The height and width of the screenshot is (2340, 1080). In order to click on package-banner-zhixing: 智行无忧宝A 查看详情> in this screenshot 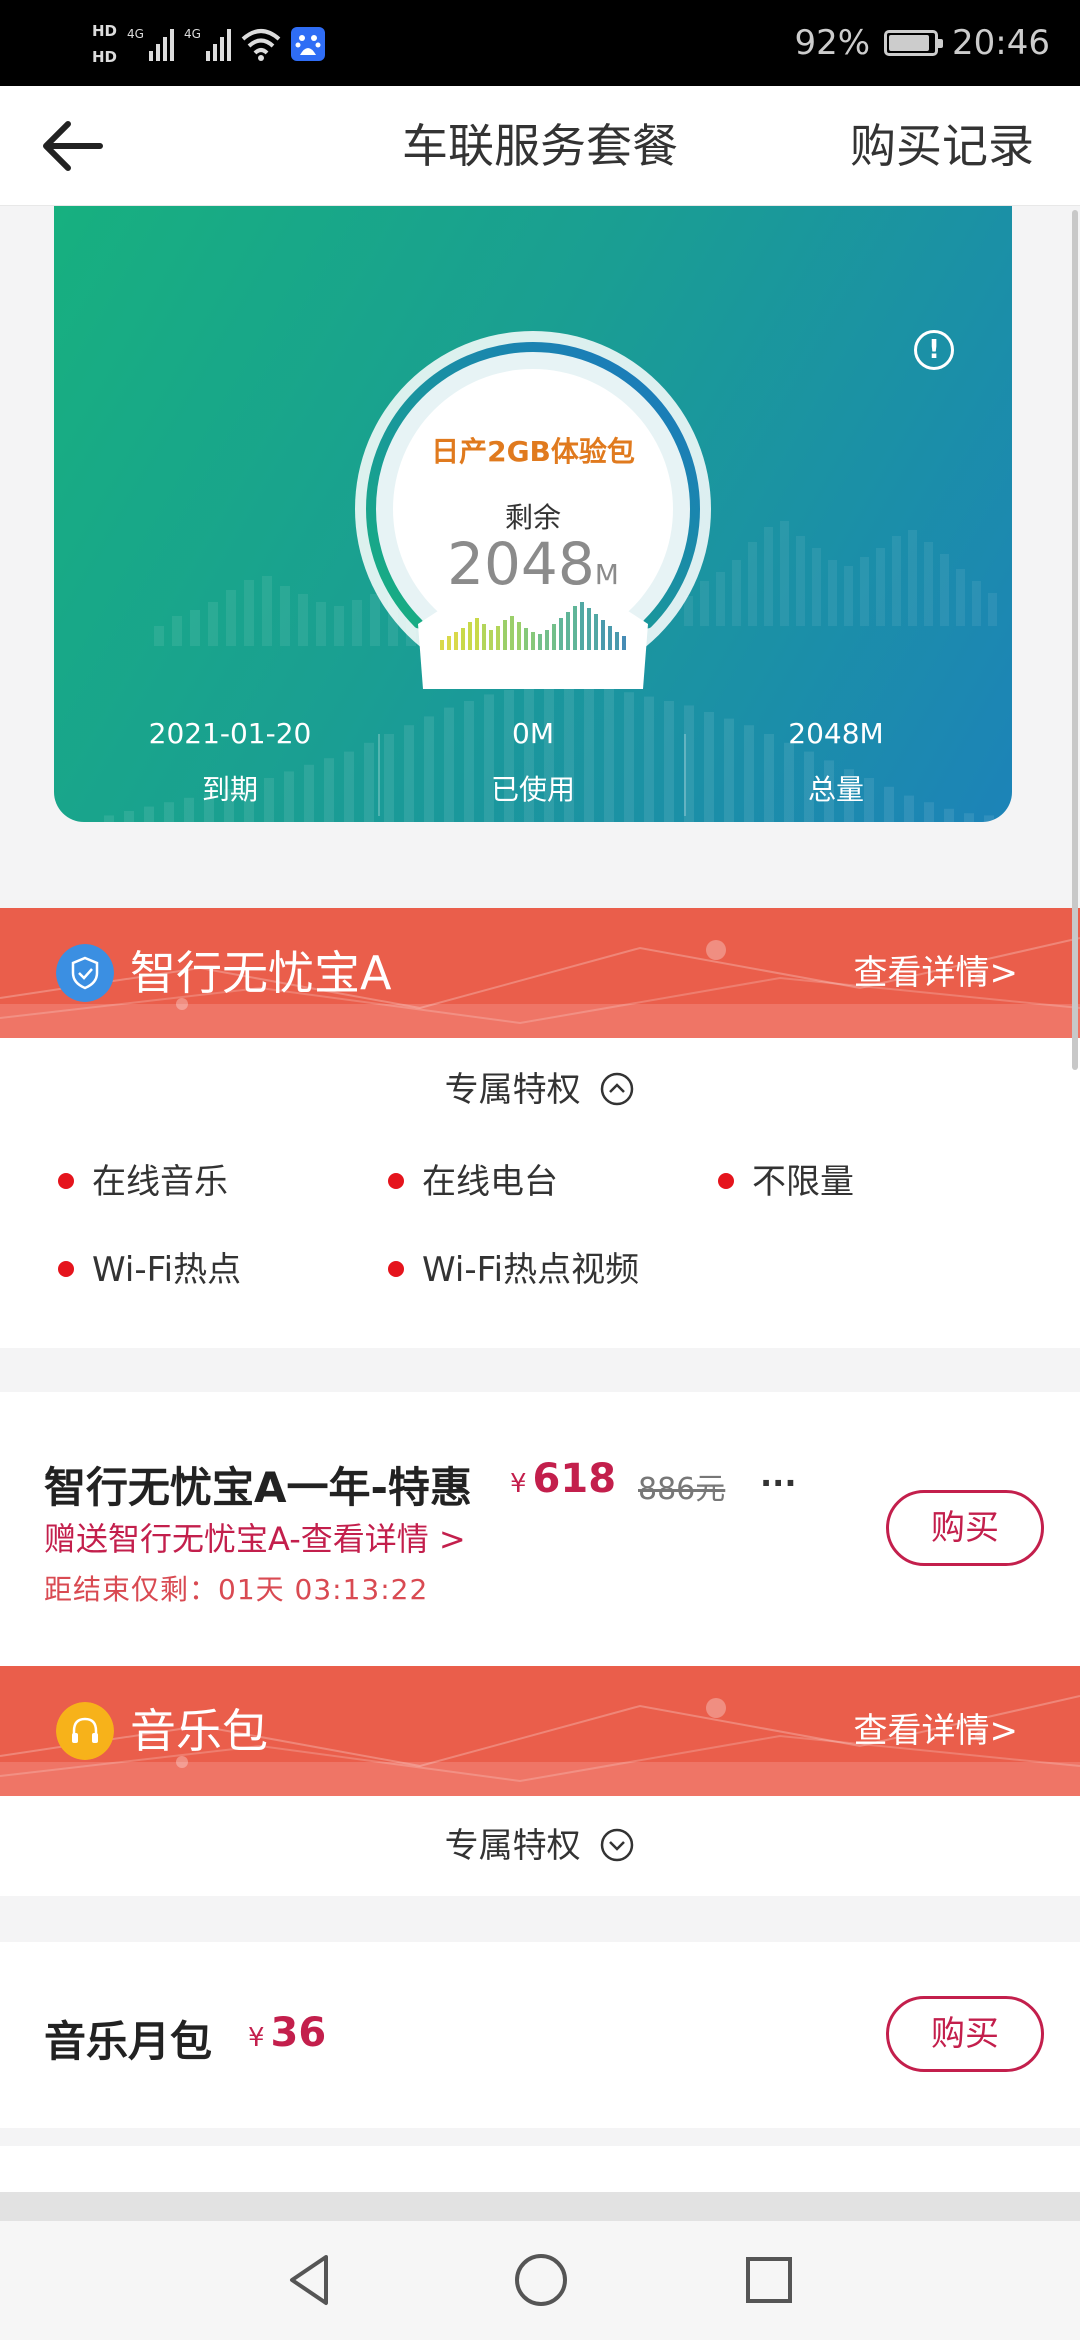, I will do `click(540, 973)`.